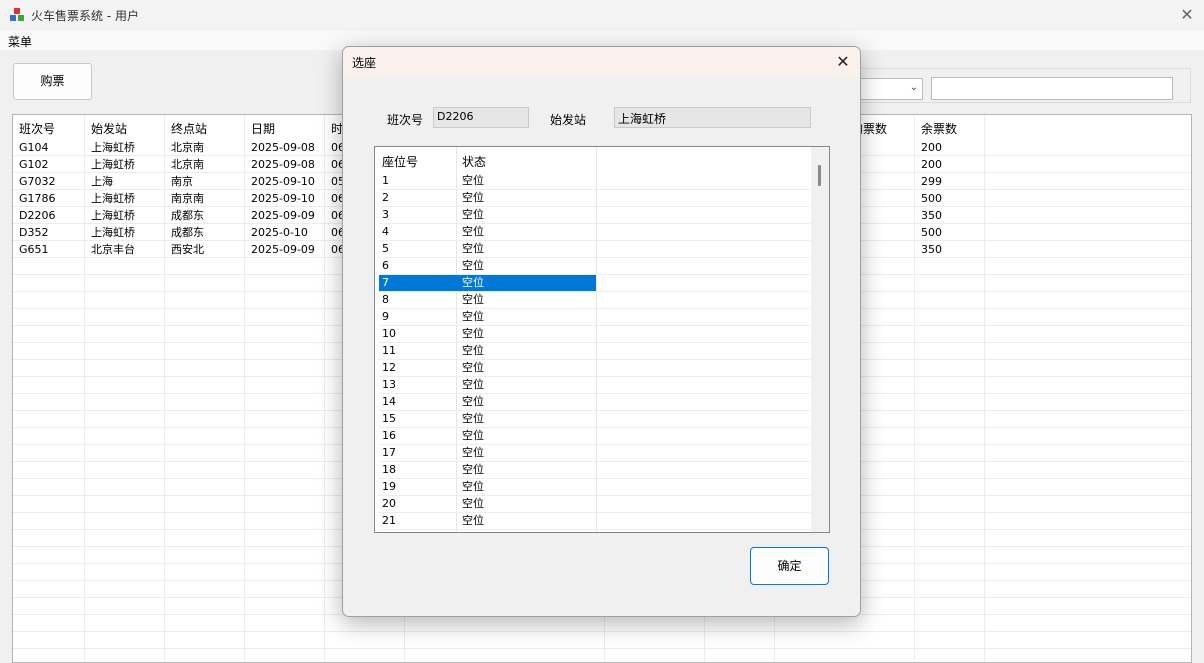 This screenshot has height=663, width=1204. I want to click on dialog-title-bar: 选座 ✕, so click(601, 62).